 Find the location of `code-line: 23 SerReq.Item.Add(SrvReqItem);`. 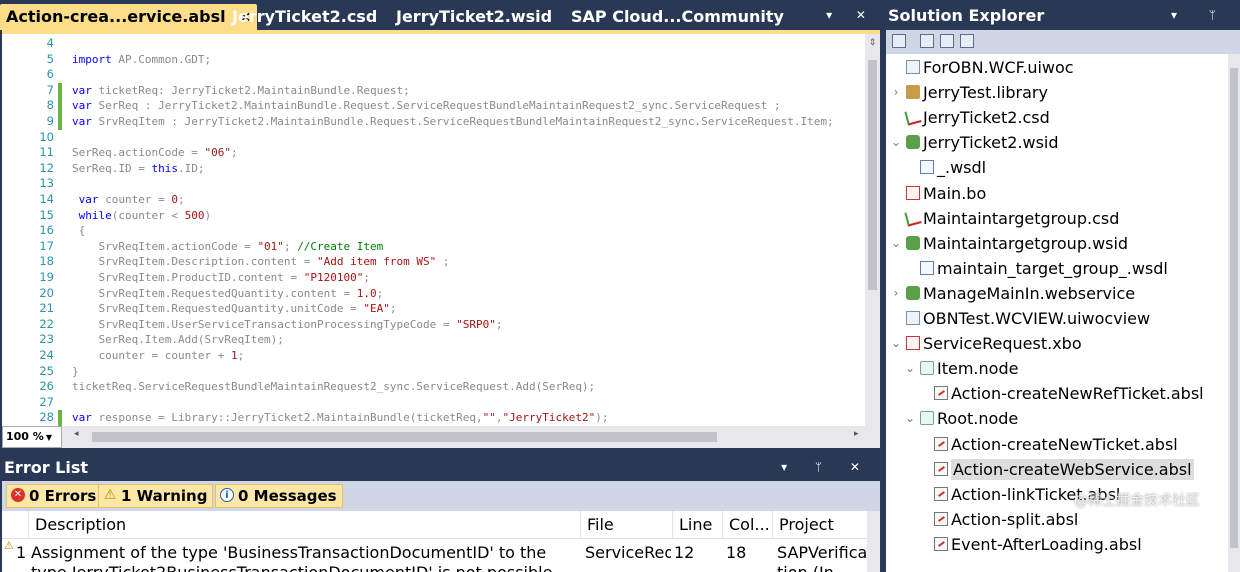

code-line: 23 SerReq.Item.Add(SrvReqItem); is located at coordinates (432, 340).